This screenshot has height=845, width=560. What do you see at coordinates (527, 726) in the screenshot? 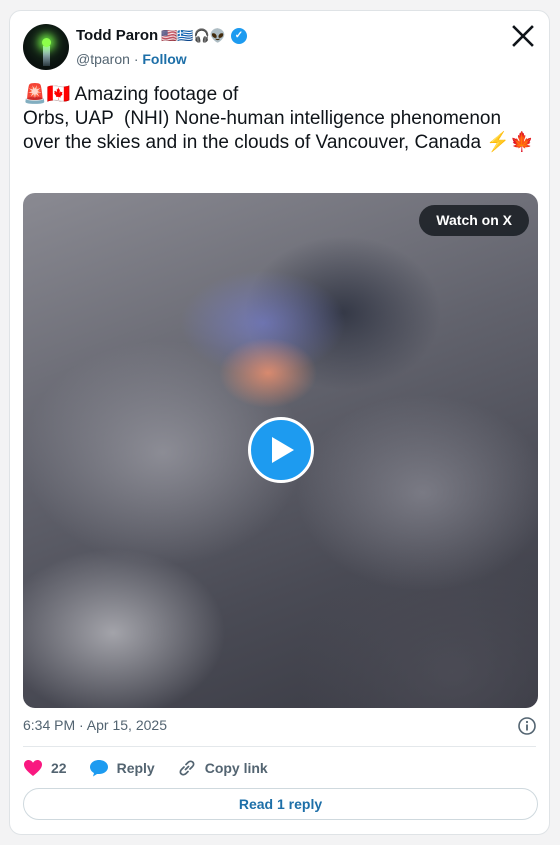
I see `info-icon` at bounding box center [527, 726].